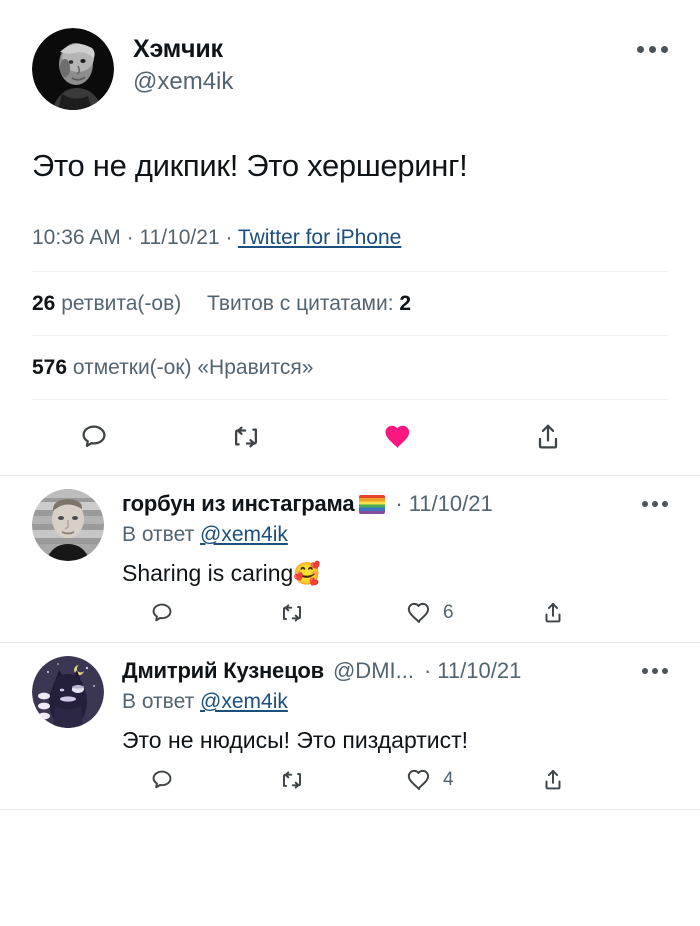  What do you see at coordinates (350, 809) in the screenshot?
I see `divider-bottom` at bounding box center [350, 809].